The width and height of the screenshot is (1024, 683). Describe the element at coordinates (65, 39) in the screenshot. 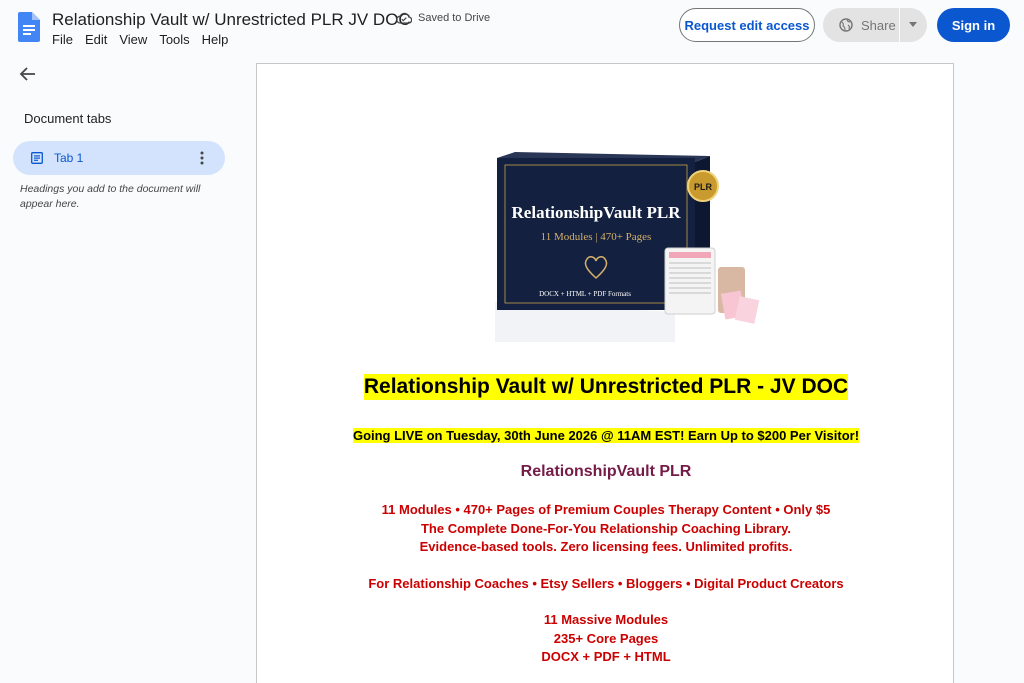

I see `menu-file: File` at that location.